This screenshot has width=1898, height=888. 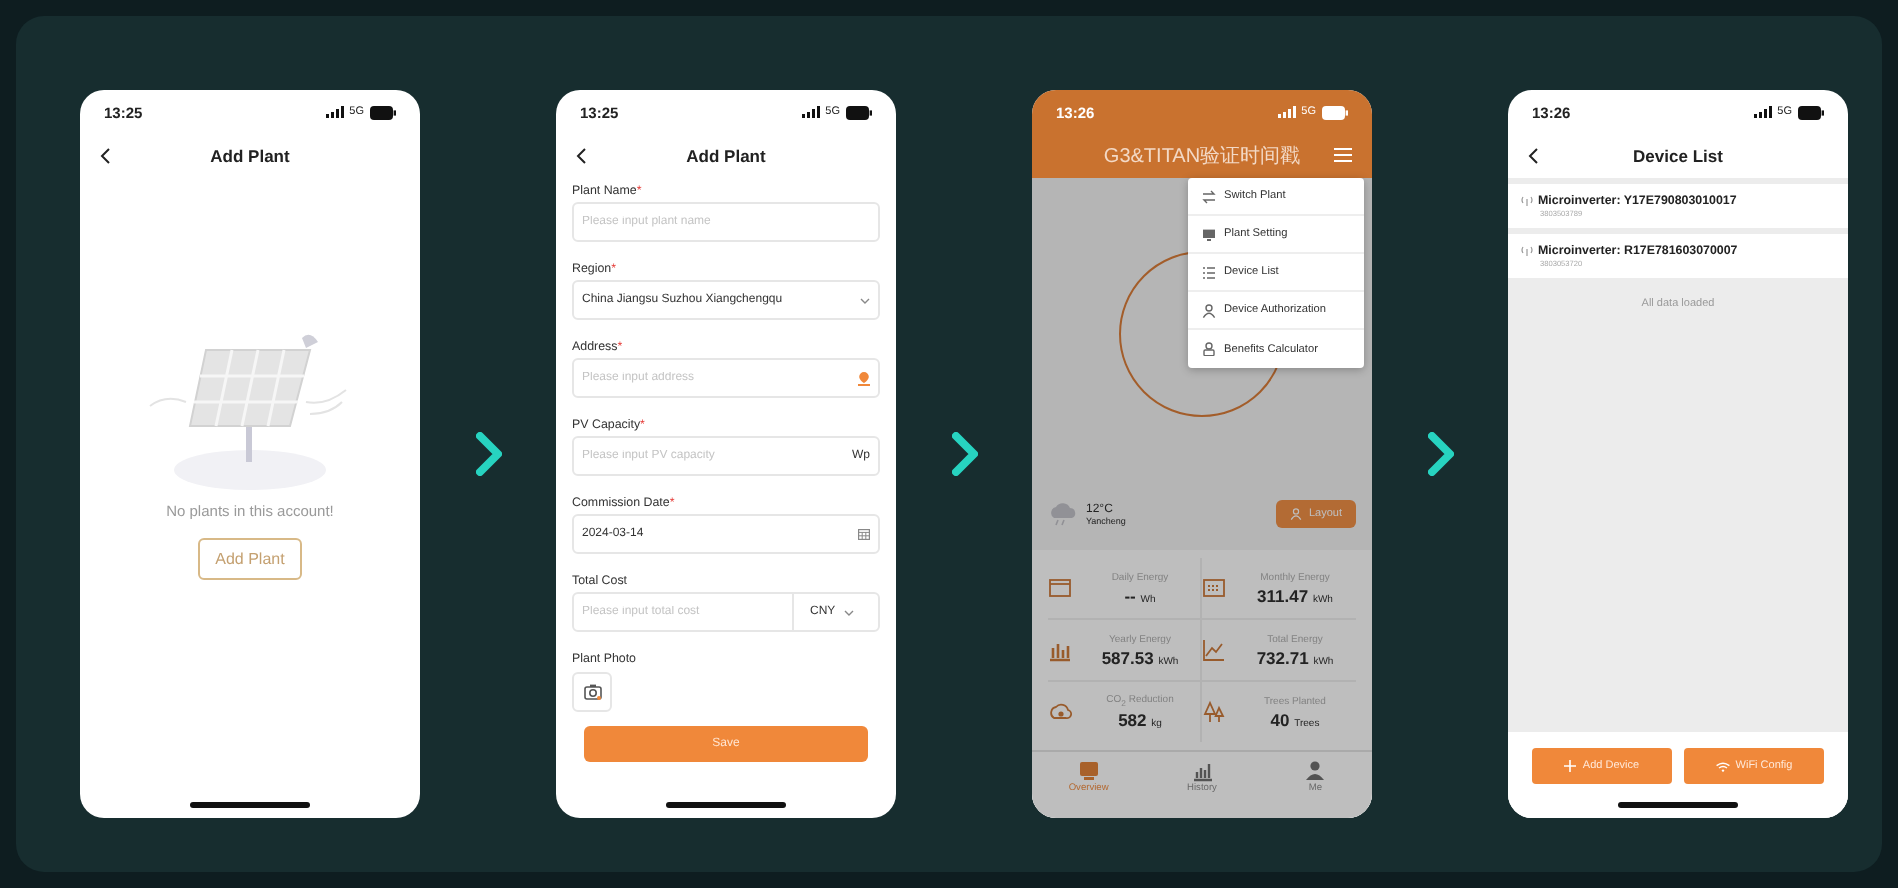 I want to click on location-pin-icon, so click(x=864, y=378).